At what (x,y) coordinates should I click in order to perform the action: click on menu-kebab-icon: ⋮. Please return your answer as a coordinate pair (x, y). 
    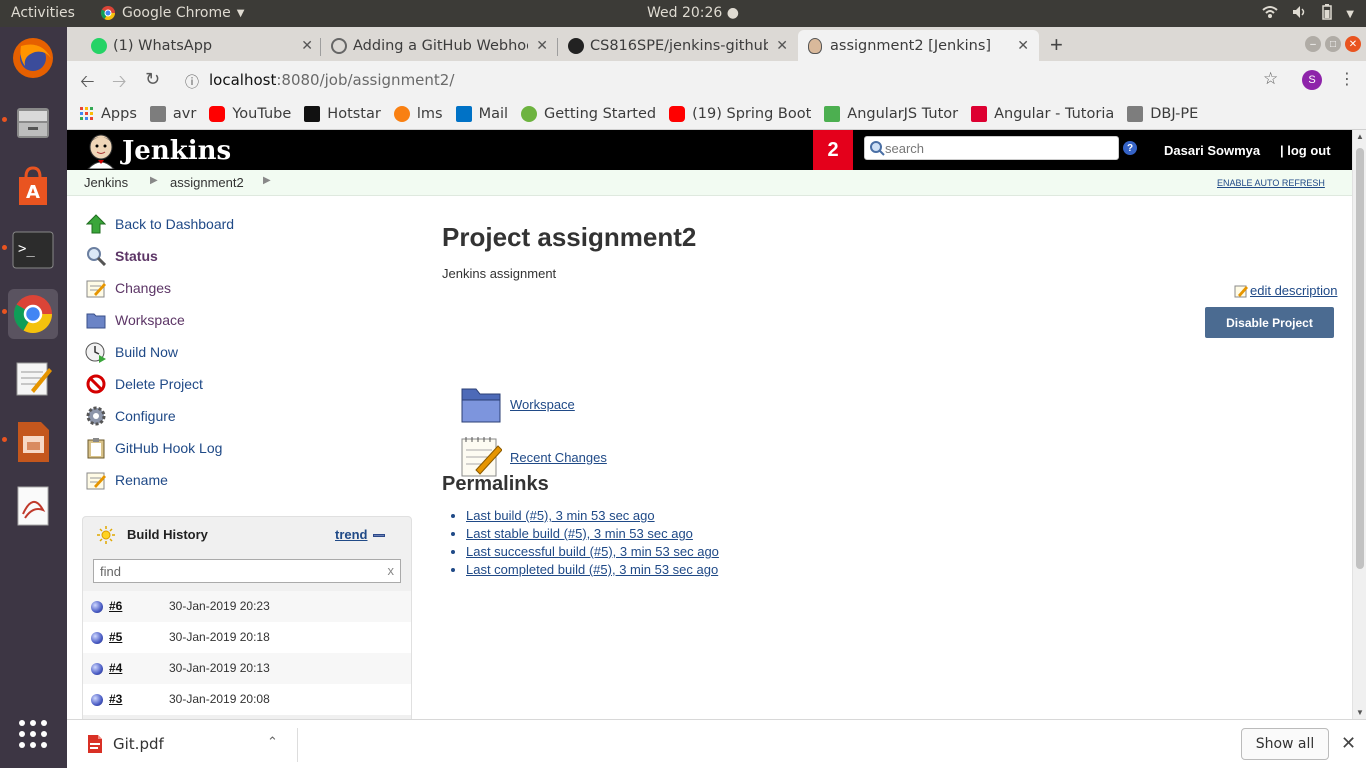
    Looking at the image, I should click on (1347, 79).